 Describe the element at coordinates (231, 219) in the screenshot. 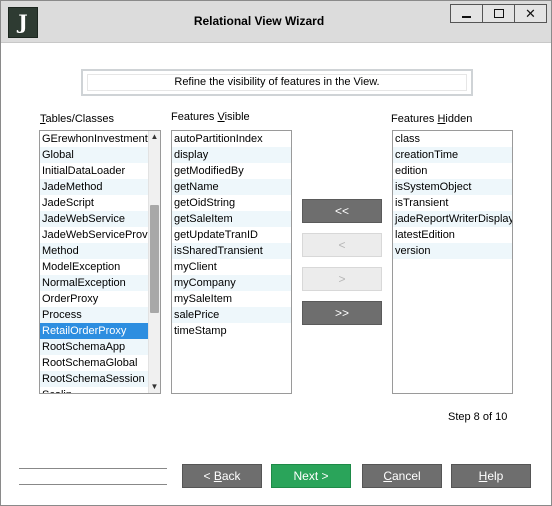

I see `list-item: getSaleItem` at that location.